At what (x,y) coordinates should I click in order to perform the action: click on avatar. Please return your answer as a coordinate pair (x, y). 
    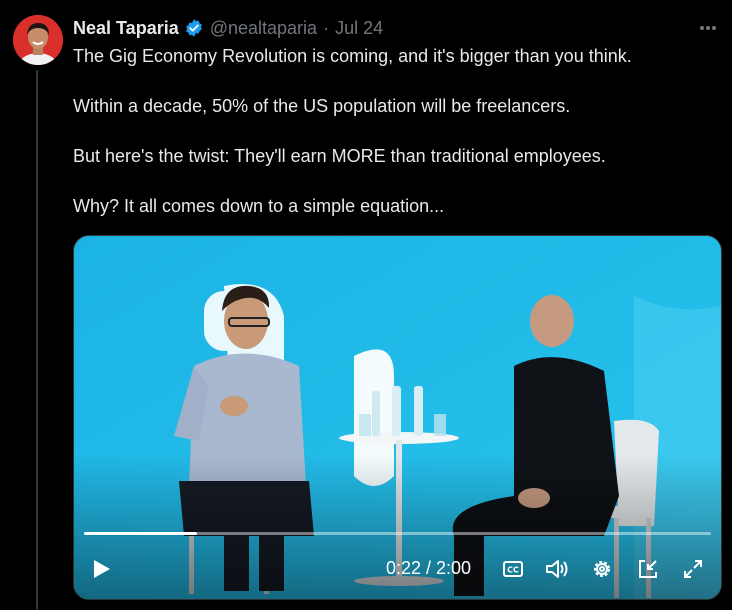
    Looking at the image, I should click on (38, 40).